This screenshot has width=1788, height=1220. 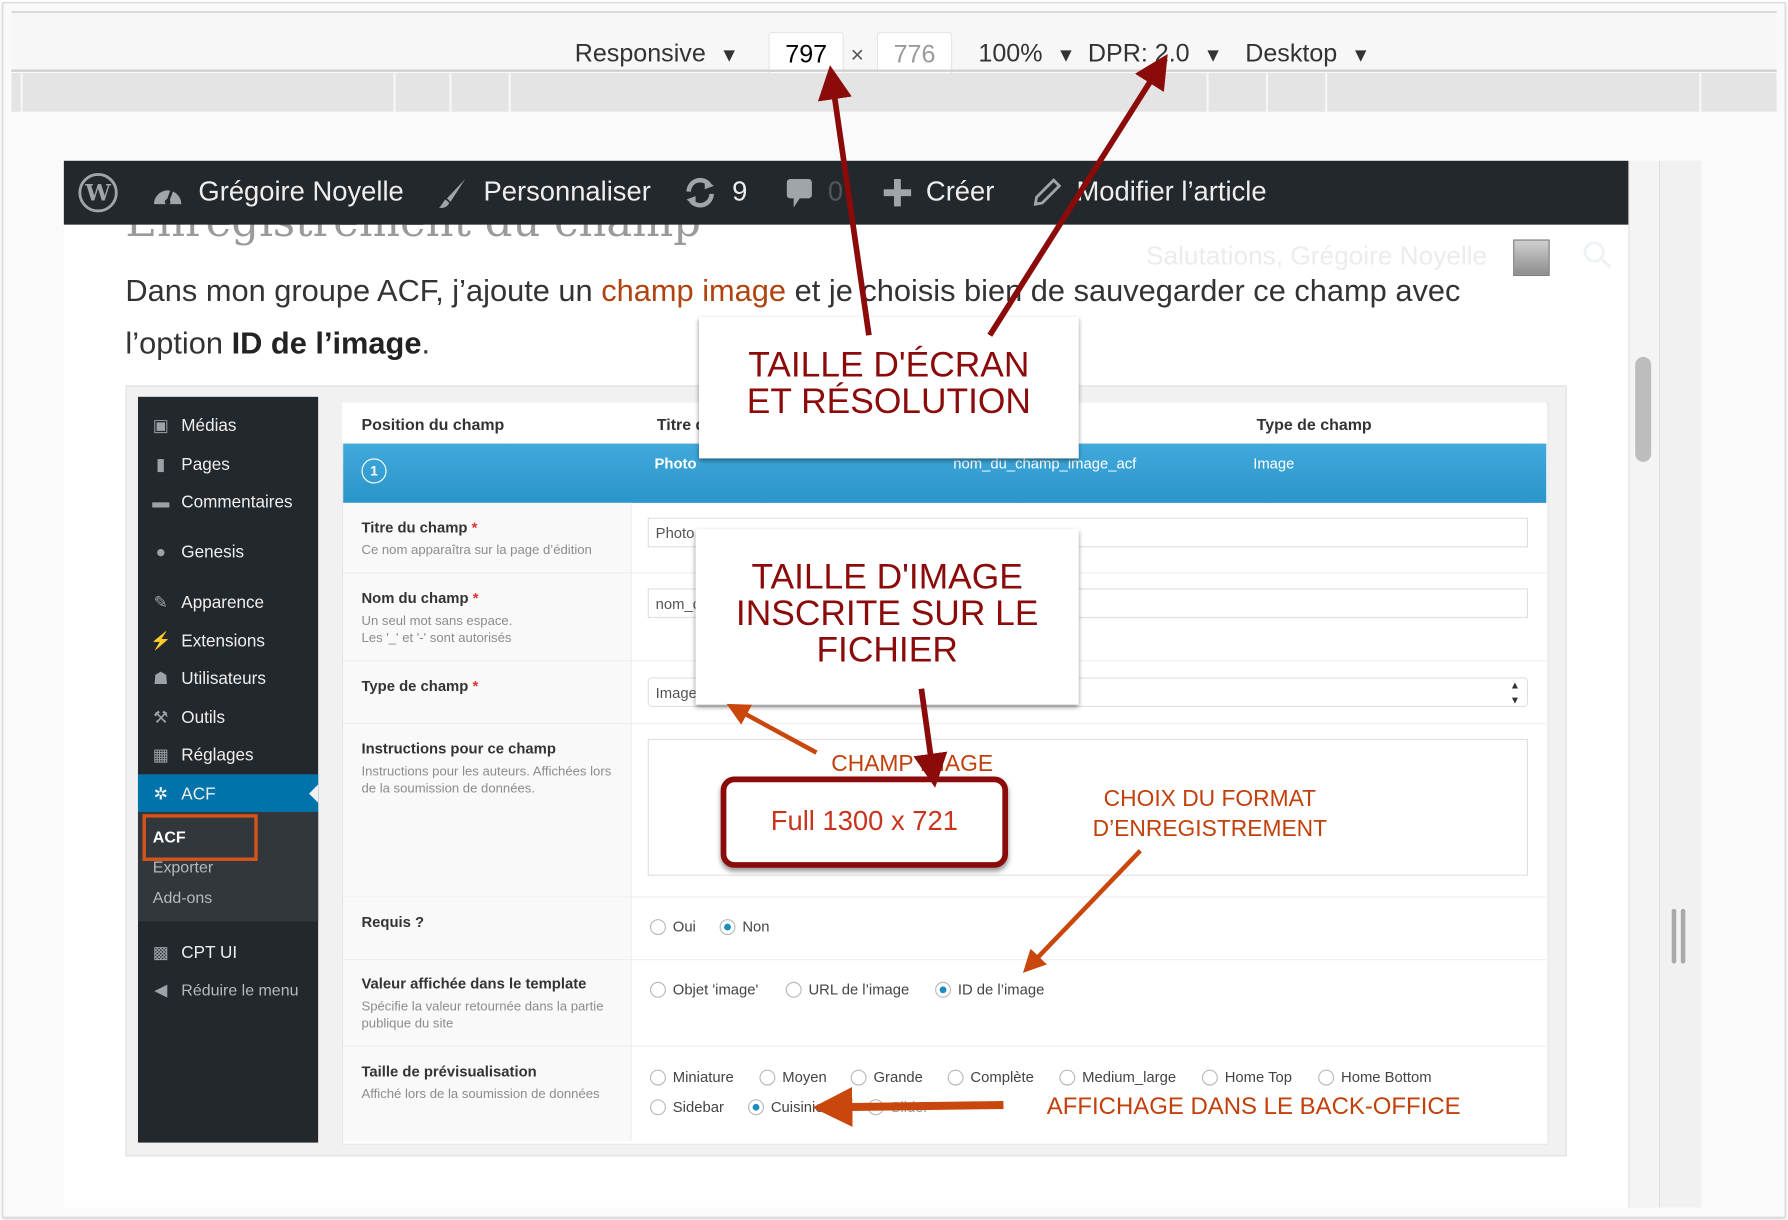 What do you see at coordinates (167, 196) in the screenshot?
I see `dashboard-icon` at bounding box center [167, 196].